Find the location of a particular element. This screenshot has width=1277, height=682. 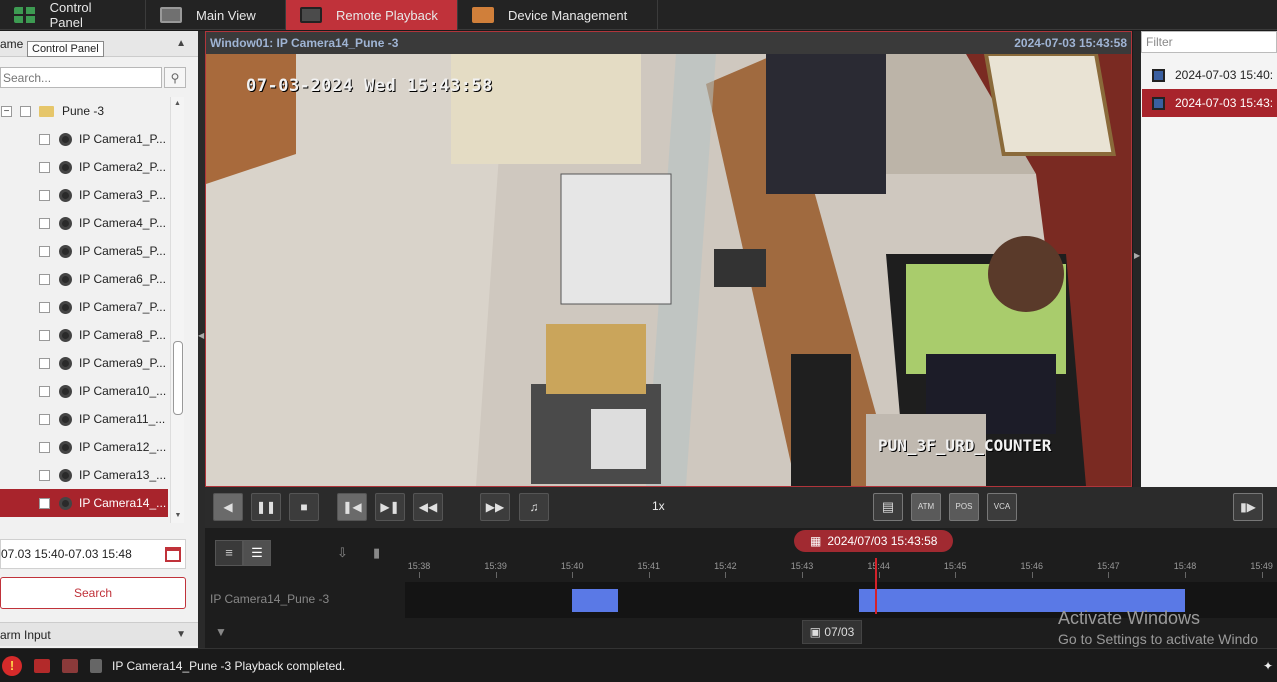

pause-button: ❚❚ is located at coordinates (266, 507).